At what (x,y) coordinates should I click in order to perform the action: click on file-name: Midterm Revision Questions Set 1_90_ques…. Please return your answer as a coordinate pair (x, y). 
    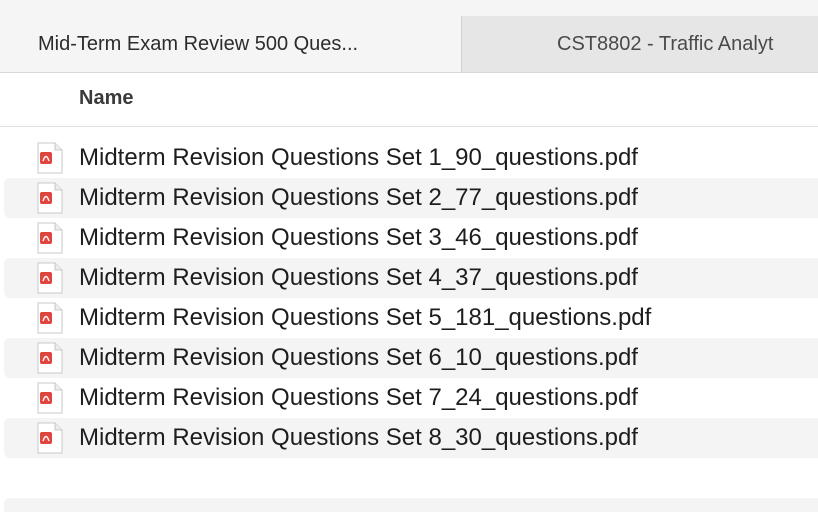
    Looking at the image, I should click on (358, 157).